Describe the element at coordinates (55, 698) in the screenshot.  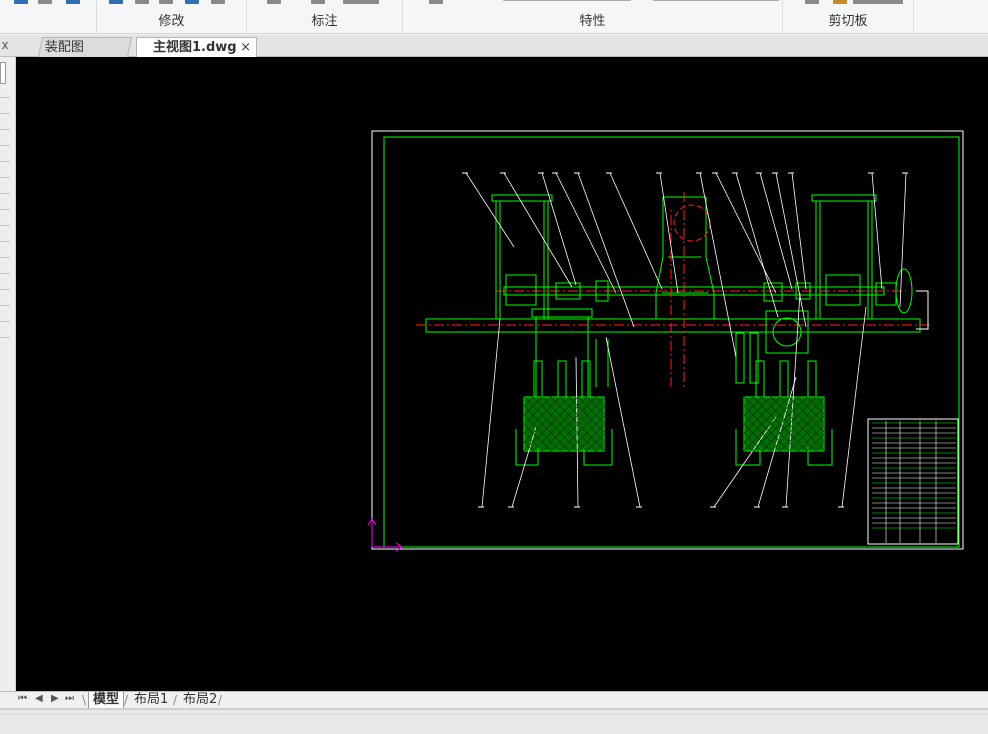
I see `next-layout-button: ▶` at that location.